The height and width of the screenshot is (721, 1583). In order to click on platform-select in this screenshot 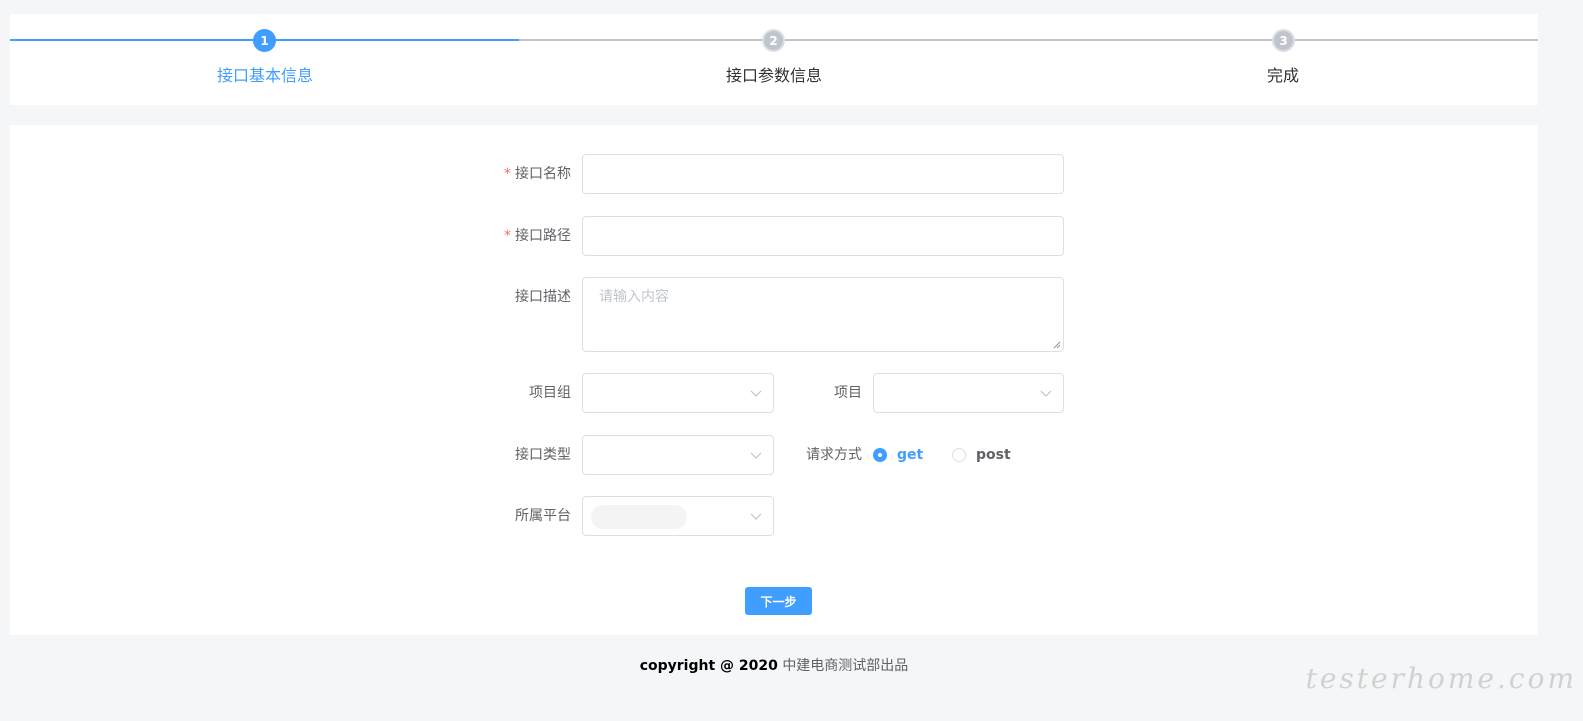, I will do `click(678, 516)`.